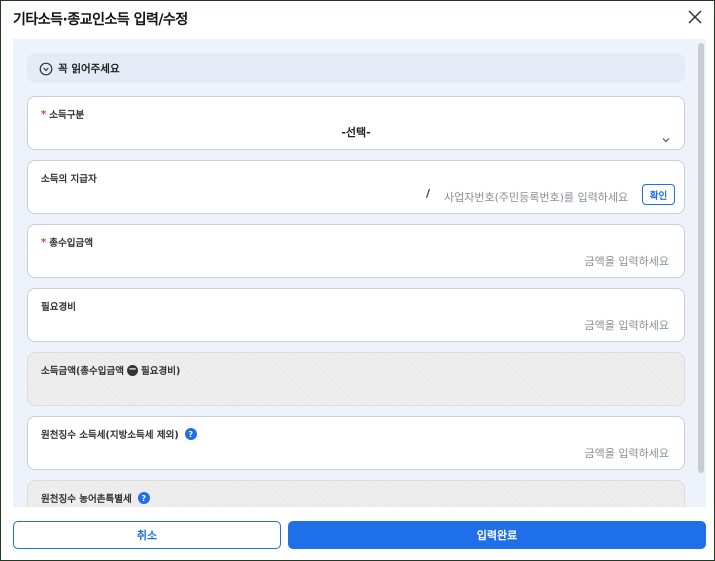 The width and height of the screenshot is (715, 561). Describe the element at coordinates (69, 179) in the screenshot. I see `payer-label: 소득의 지급자` at that location.